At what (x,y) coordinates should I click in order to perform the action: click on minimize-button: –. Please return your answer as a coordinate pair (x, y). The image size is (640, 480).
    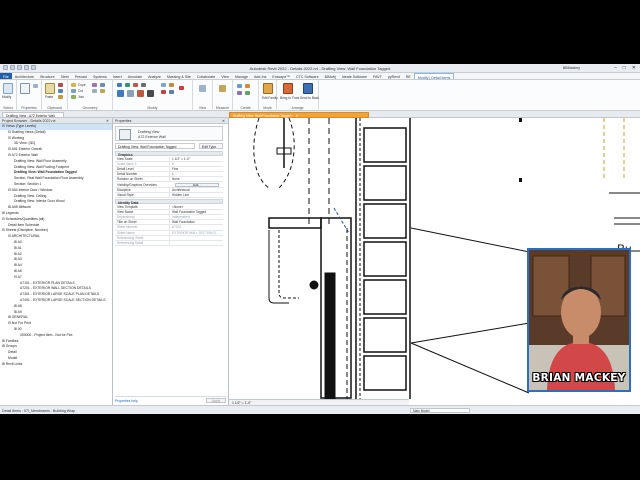
    Looking at the image, I should click on (615, 68).